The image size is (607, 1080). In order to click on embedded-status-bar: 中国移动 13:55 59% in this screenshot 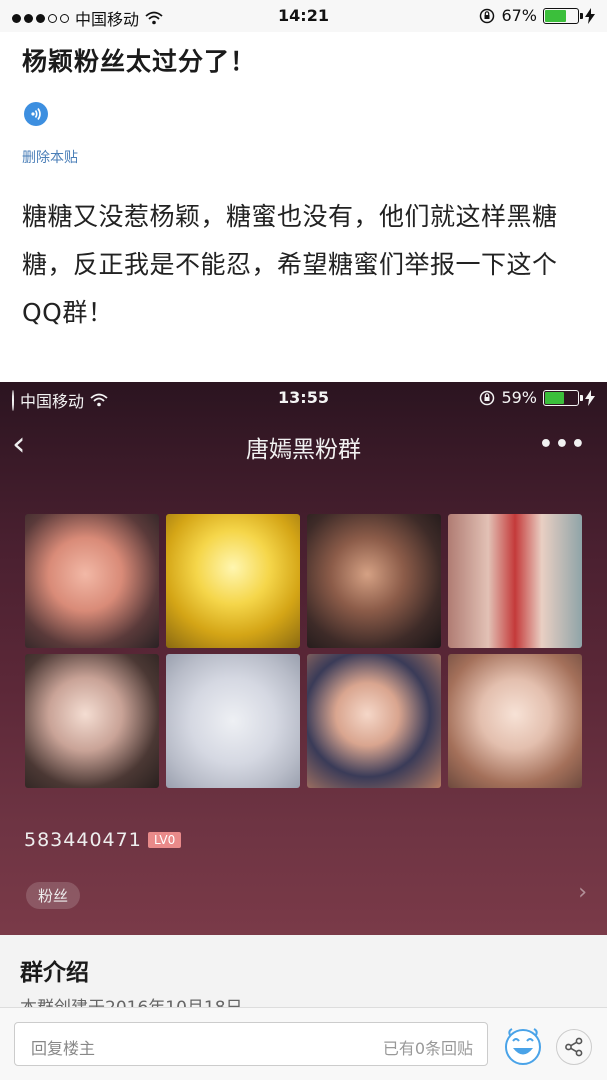, I will do `click(303, 399)`.